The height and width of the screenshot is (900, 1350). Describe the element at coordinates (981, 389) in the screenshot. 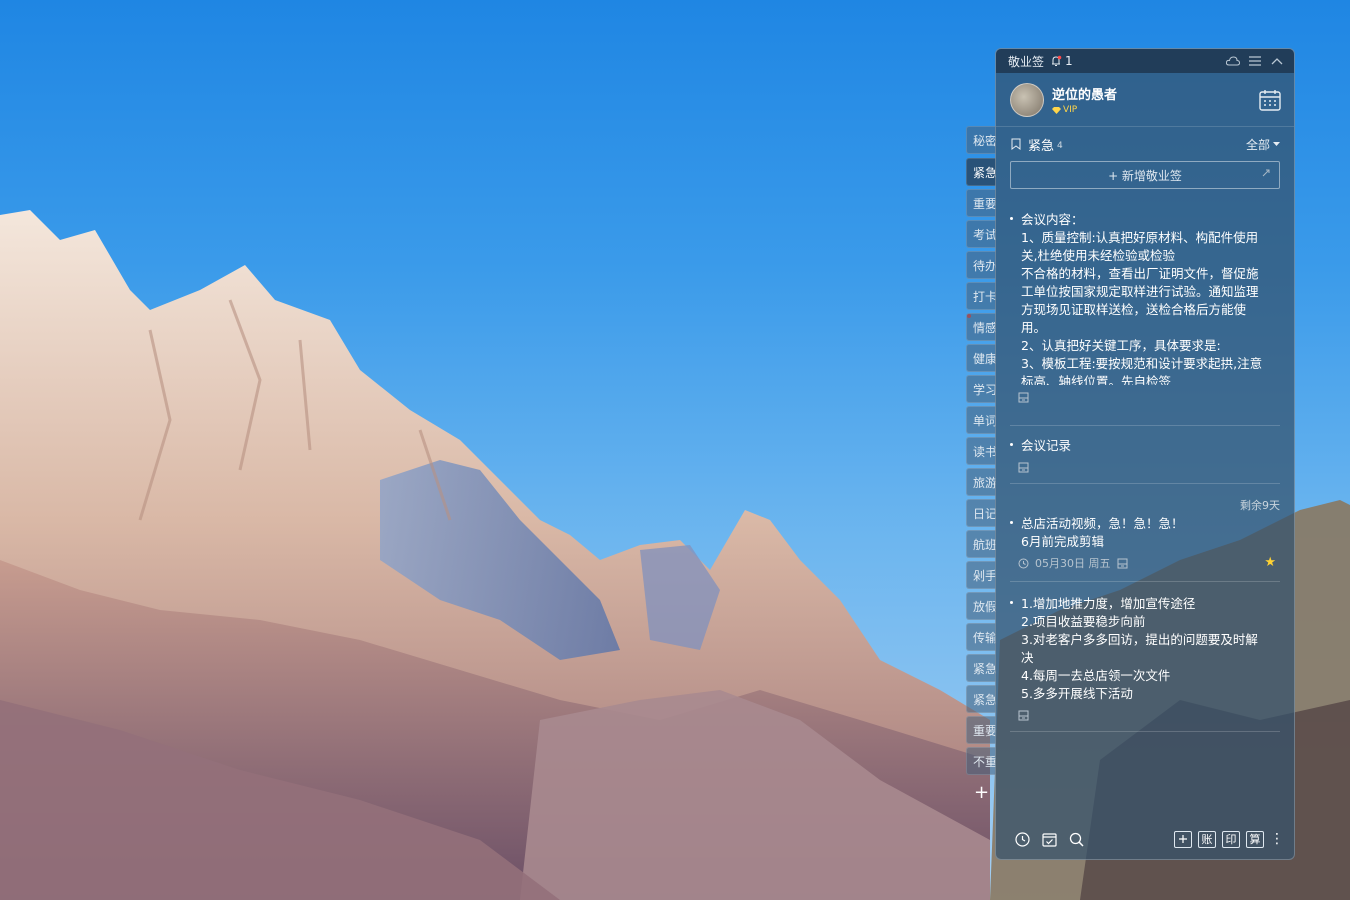

I see `side-tab-study: 学习` at that location.